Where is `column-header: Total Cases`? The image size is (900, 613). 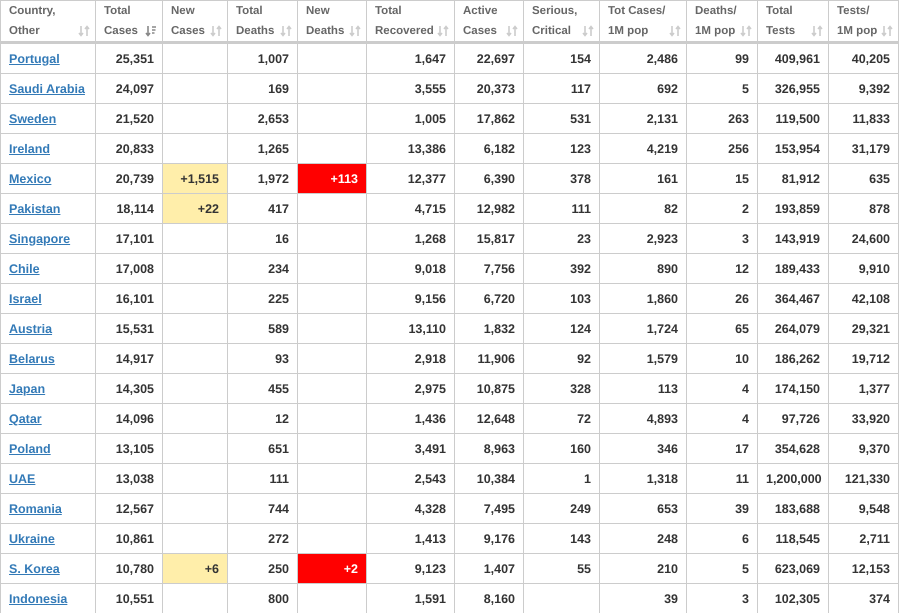 column-header: Total Cases is located at coordinates (129, 21).